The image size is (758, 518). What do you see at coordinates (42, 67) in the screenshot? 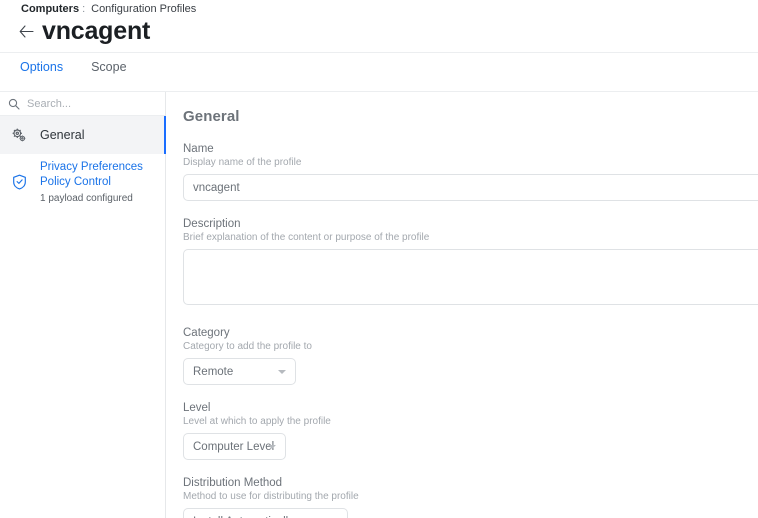
I see `tab-options-label: Options` at bounding box center [42, 67].